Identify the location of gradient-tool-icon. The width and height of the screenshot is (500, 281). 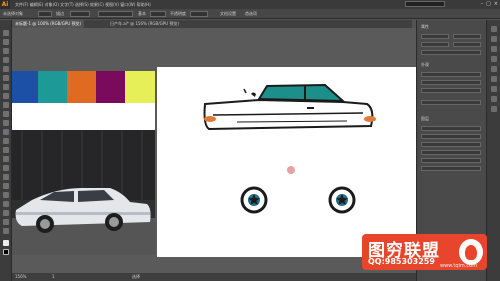
(6, 159).